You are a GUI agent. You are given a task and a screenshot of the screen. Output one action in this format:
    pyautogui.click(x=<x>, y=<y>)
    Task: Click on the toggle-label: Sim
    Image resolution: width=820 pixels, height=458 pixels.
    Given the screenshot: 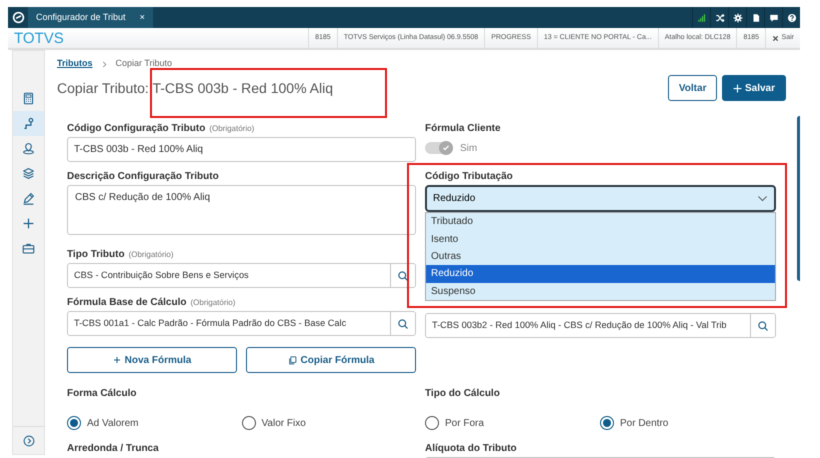 What is the action you would take?
    pyautogui.click(x=469, y=149)
    